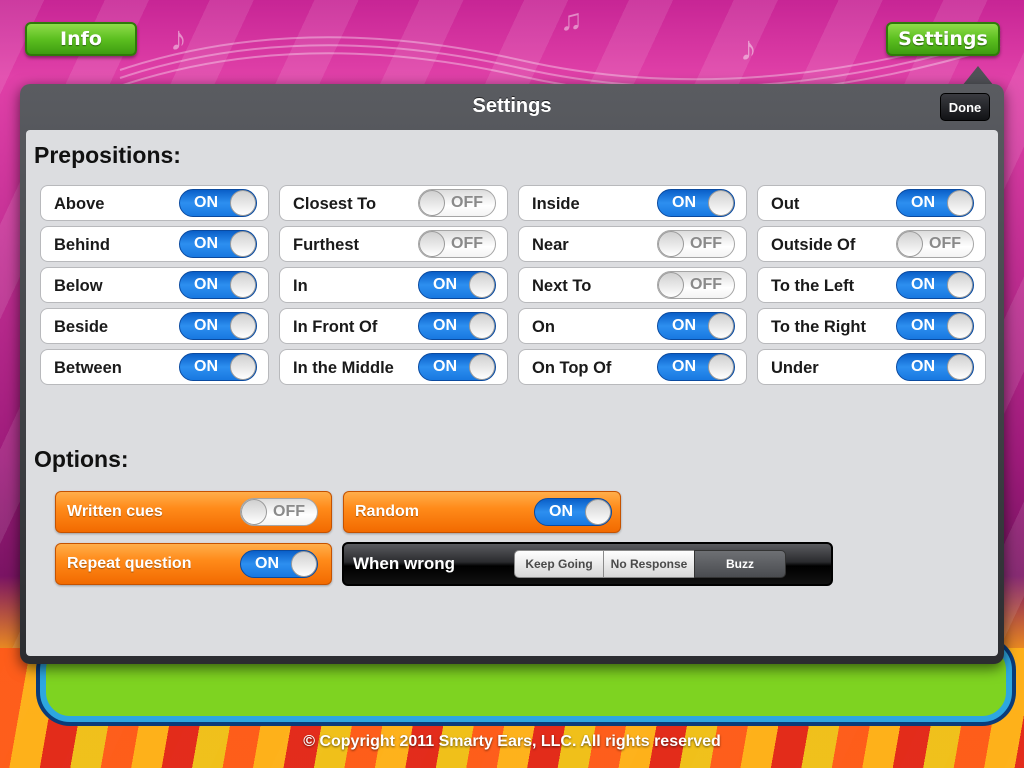 This screenshot has width=1024, height=768. What do you see at coordinates (343, 368) in the screenshot?
I see `preposition-label: In the Middle` at bounding box center [343, 368].